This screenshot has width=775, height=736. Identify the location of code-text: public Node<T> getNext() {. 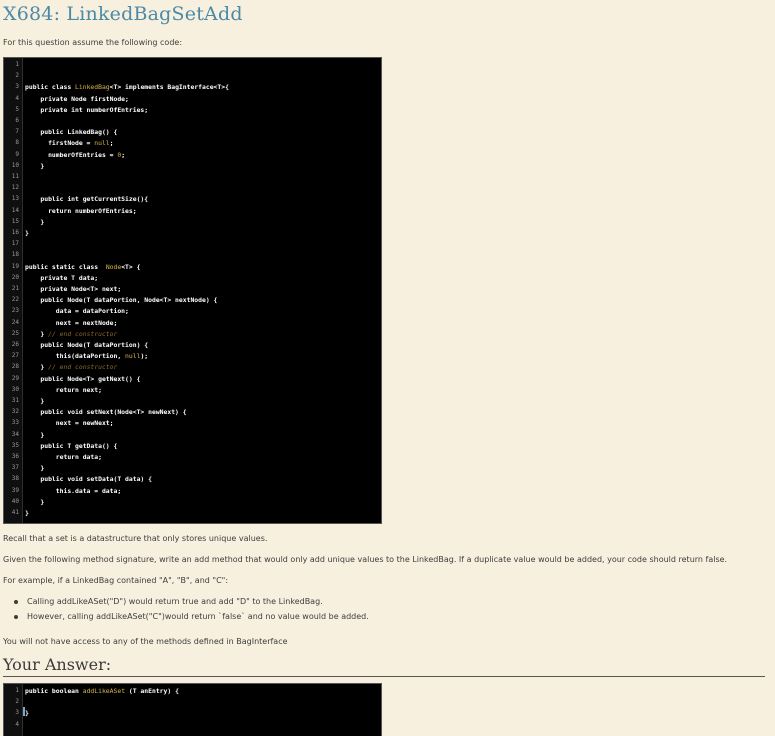
(83, 378).